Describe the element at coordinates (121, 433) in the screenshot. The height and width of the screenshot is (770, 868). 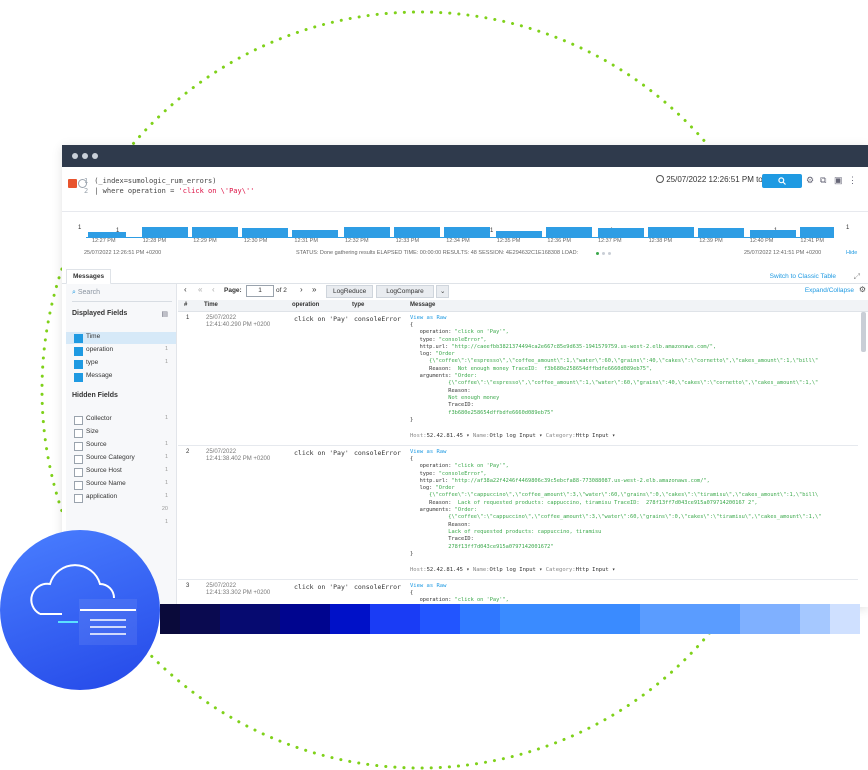
I see `field-item: Size` at that location.